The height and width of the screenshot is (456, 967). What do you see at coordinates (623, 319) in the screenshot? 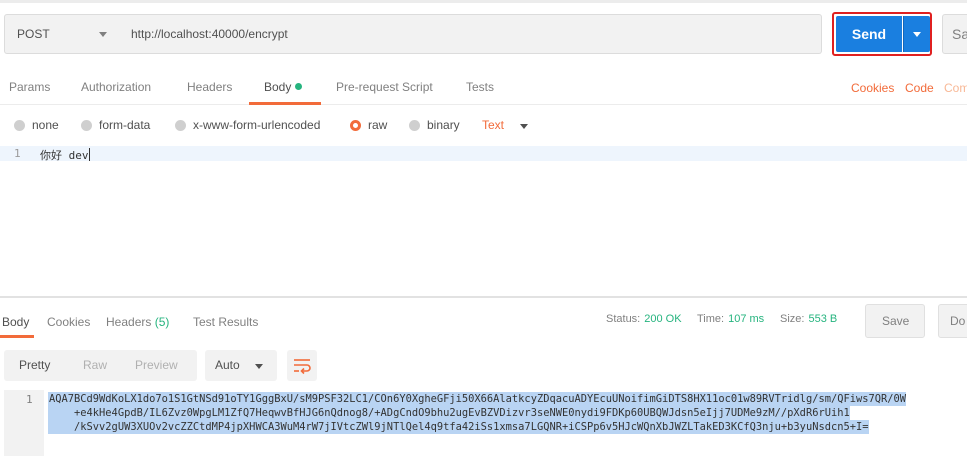
I see `status-label: Status:` at bounding box center [623, 319].